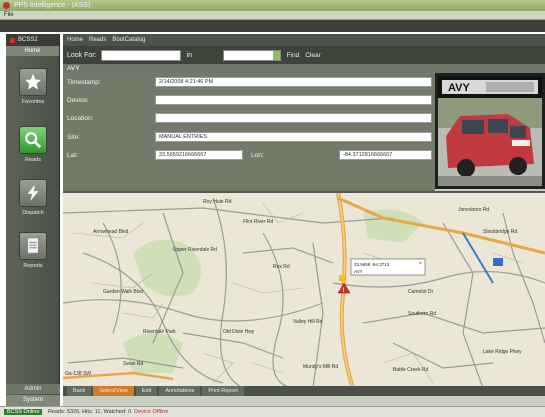 This screenshot has height=417, width=545. What do you see at coordinates (128, 40) in the screenshot?
I see `tab-bootcatalog: BootCatalog` at bounding box center [128, 40].